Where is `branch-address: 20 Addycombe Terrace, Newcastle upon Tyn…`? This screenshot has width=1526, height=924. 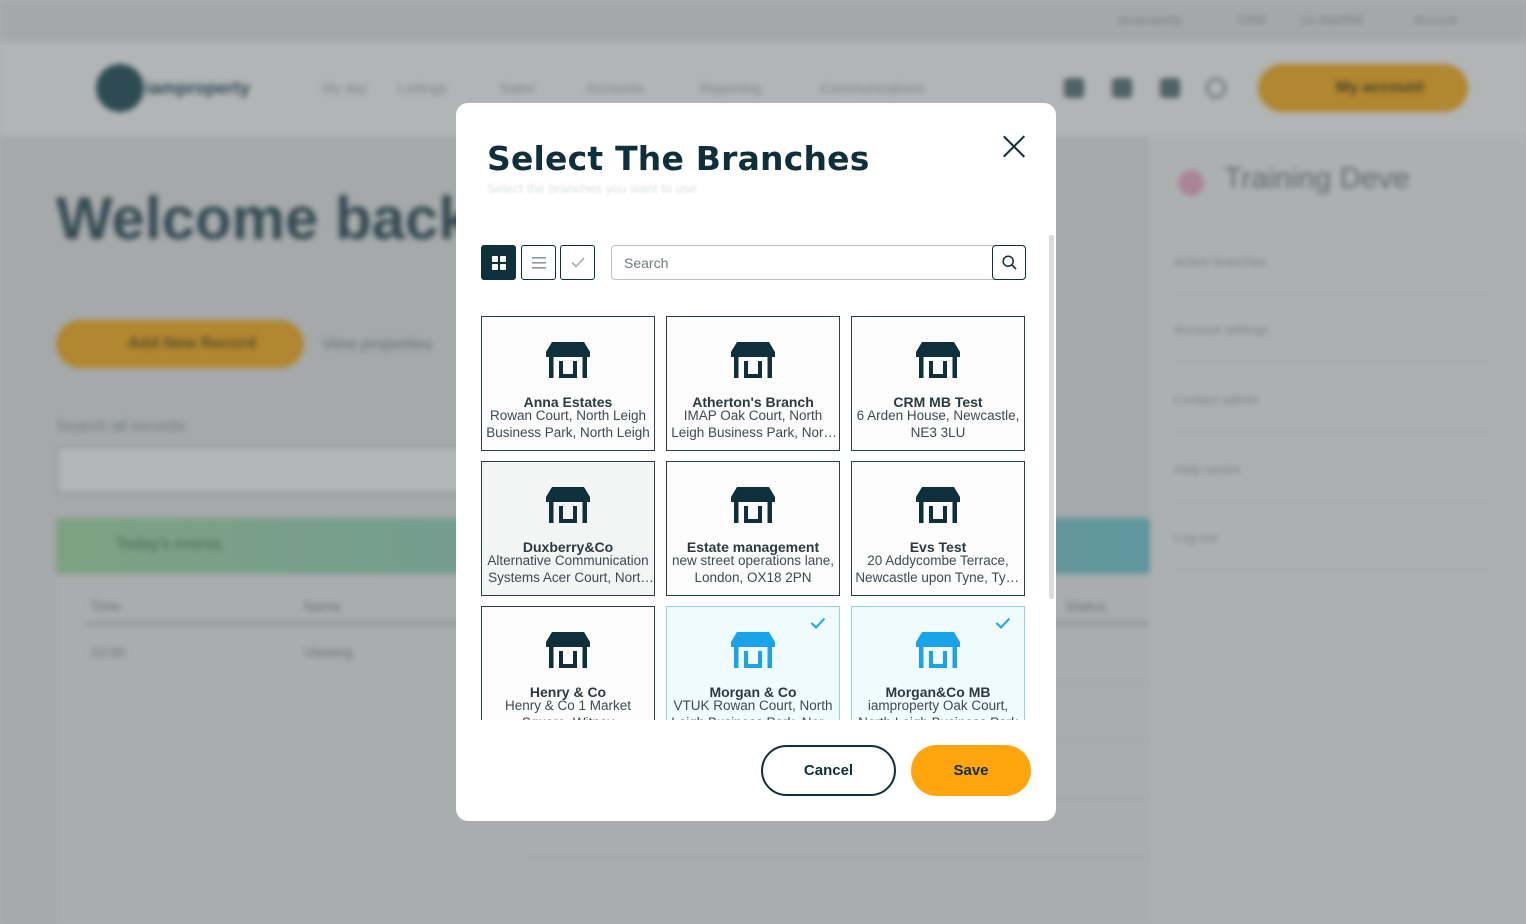 branch-address: 20 Addycombe Terrace, Newcastle upon Tyn… is located at coordinates (938, 569).